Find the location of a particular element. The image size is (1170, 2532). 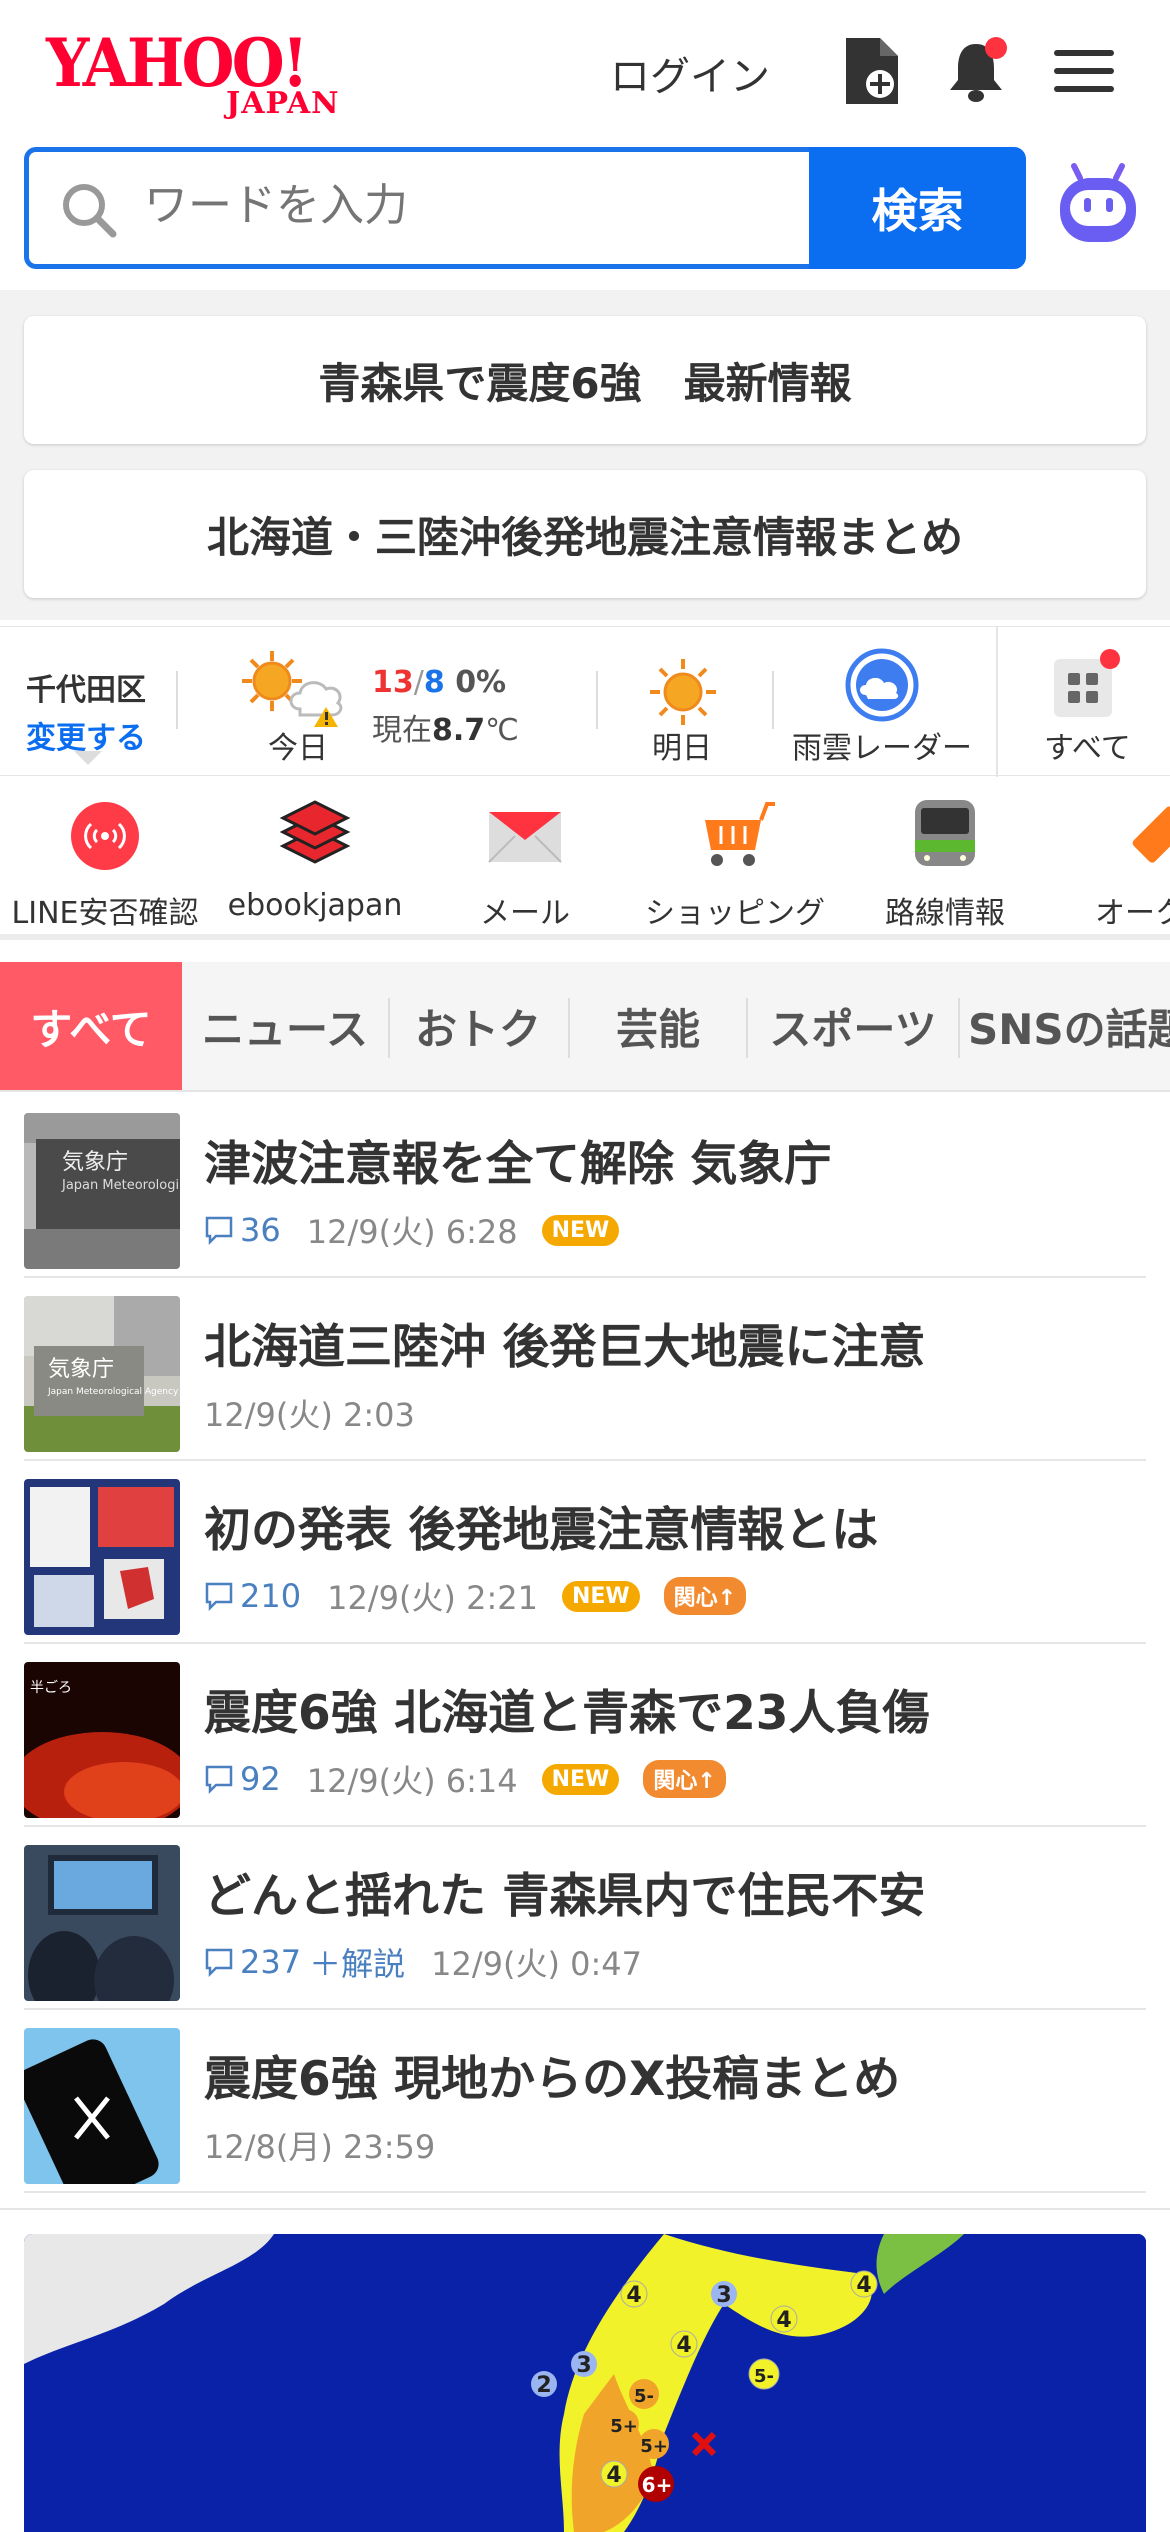

train-icon is located at coordinates (945, 836).